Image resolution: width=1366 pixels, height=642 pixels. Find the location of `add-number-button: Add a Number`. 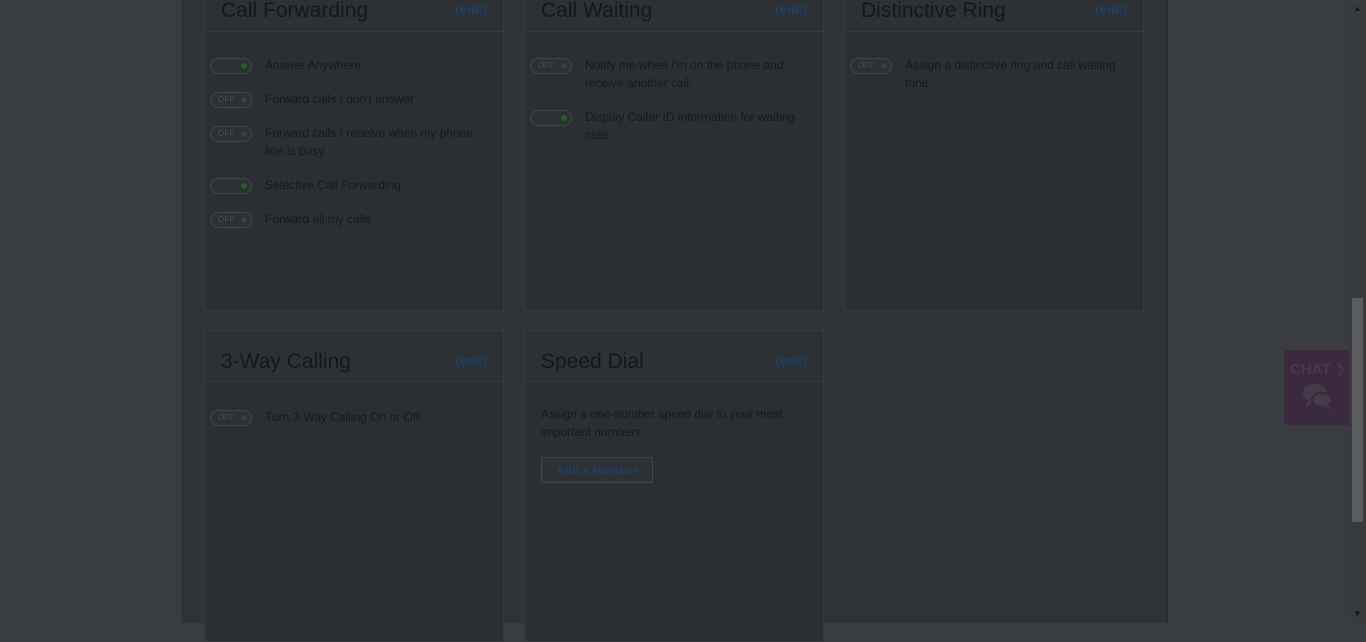

add-number-button: Add a Number is located at coordinates (597, 470).